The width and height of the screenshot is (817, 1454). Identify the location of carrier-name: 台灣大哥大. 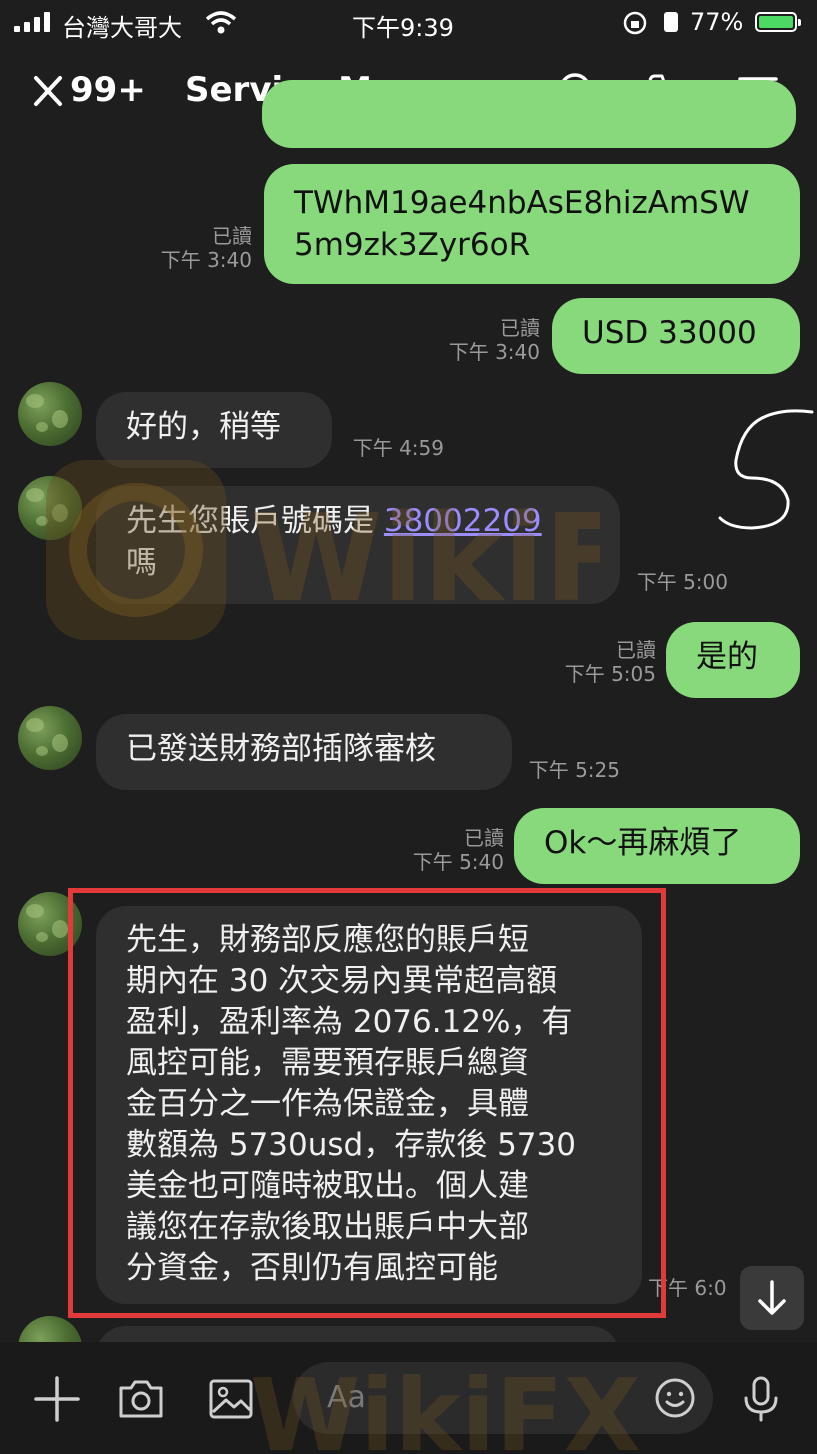
(122, 28).